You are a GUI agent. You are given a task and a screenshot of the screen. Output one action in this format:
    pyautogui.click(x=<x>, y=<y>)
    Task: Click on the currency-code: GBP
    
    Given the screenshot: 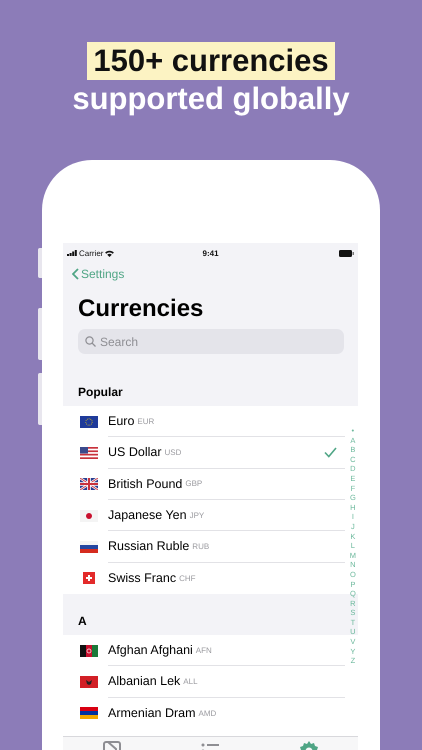 What is the action you would take?
    pyautogui.click(x=193, y=483)
    